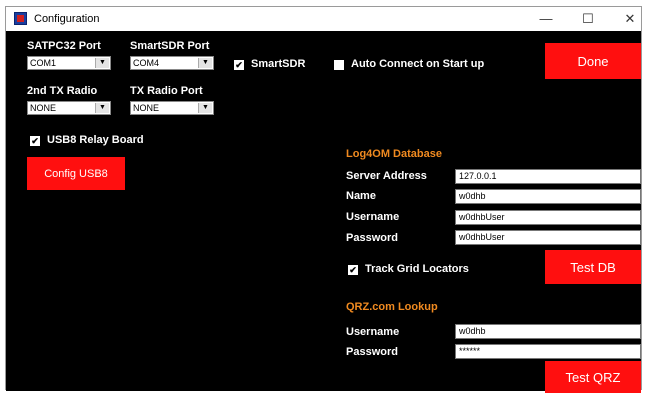 The image size is (646, 393). I want to click on qrz-password-label: Password, so click(372, 352).